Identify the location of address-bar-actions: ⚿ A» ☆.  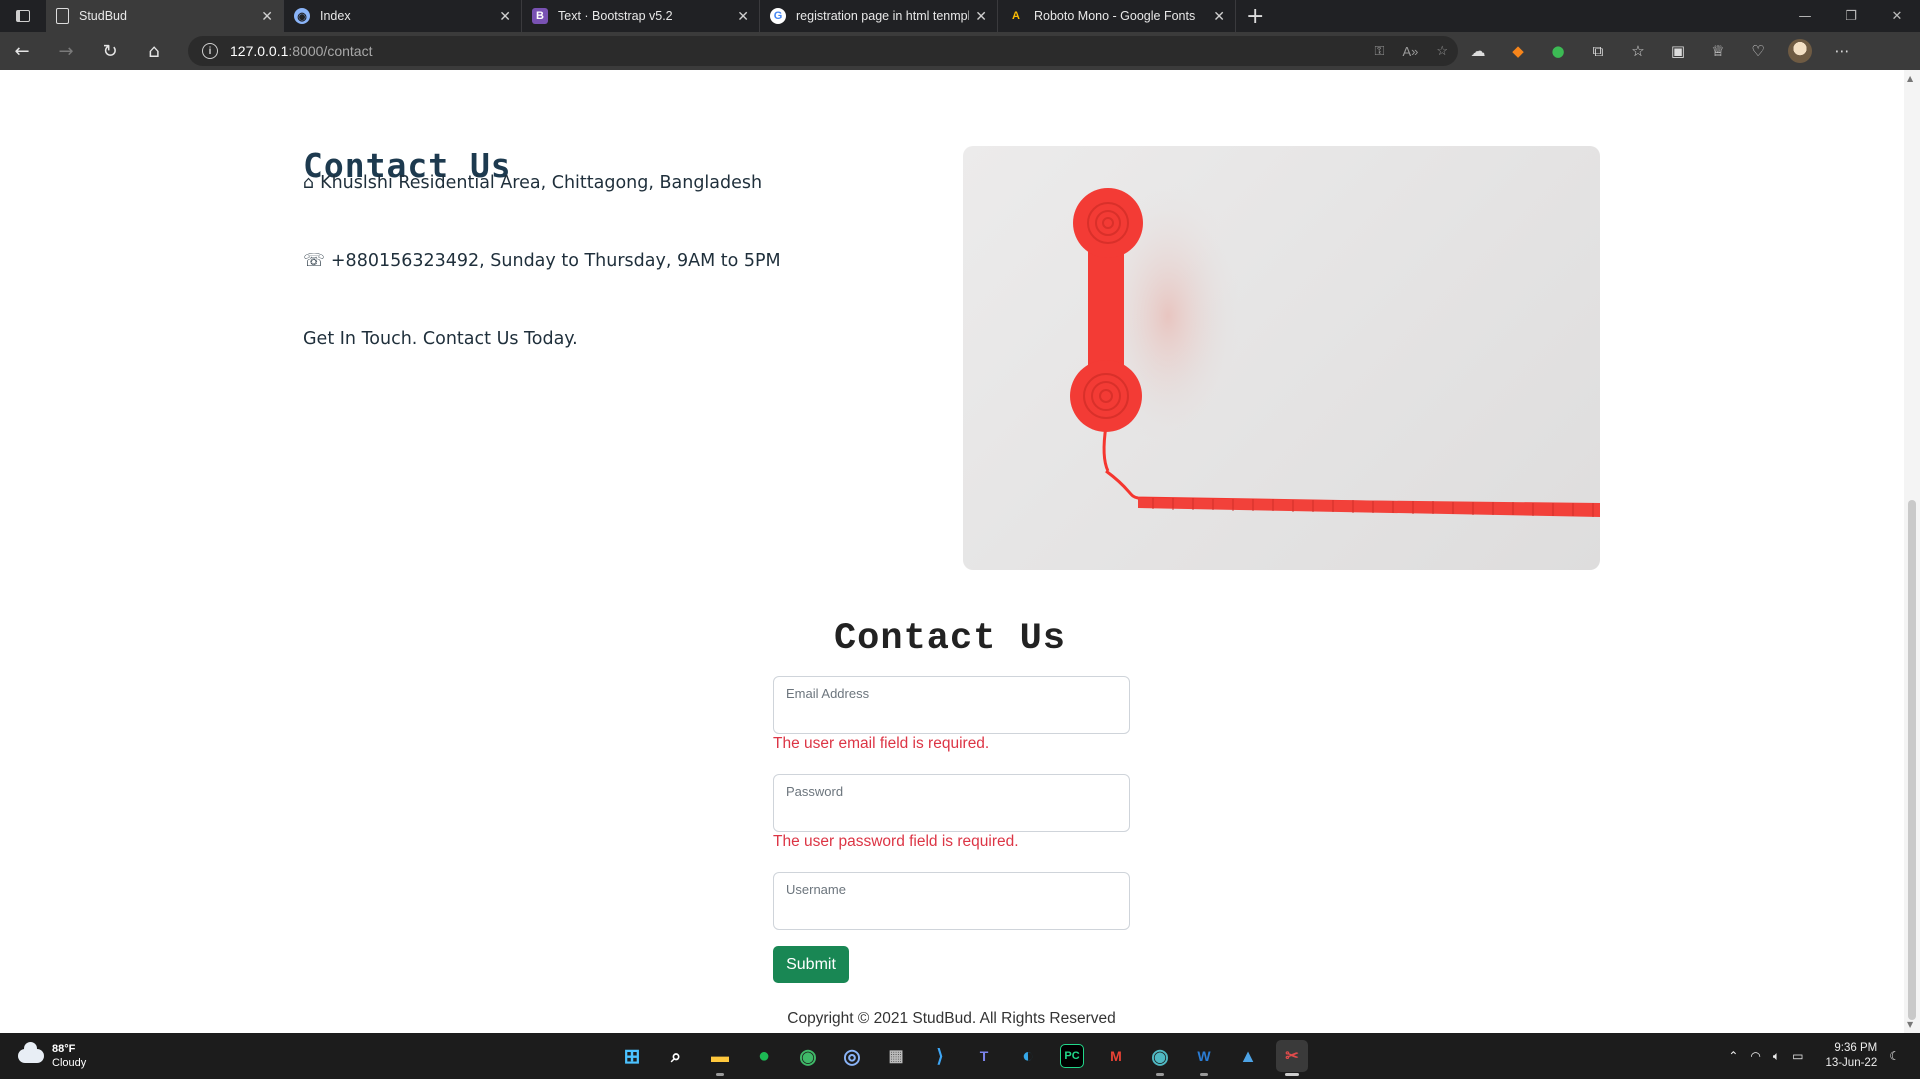
(1411, 51).